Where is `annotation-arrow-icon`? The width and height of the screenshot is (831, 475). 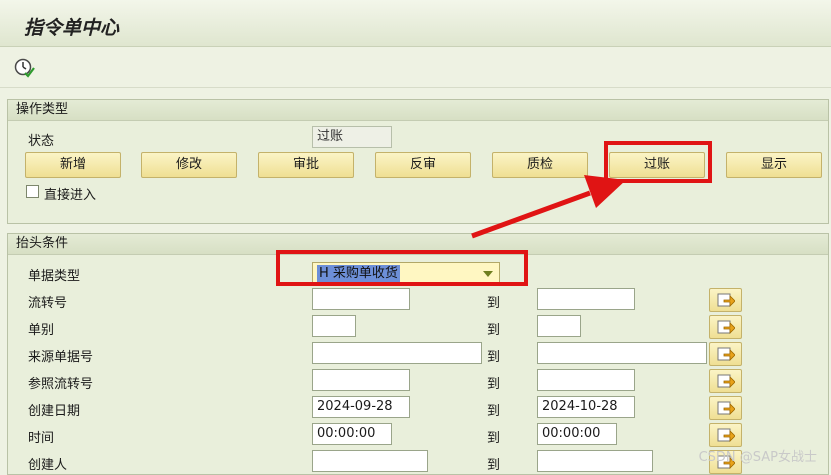
annotation-arrow-icon is located at coordinates (548, 207).